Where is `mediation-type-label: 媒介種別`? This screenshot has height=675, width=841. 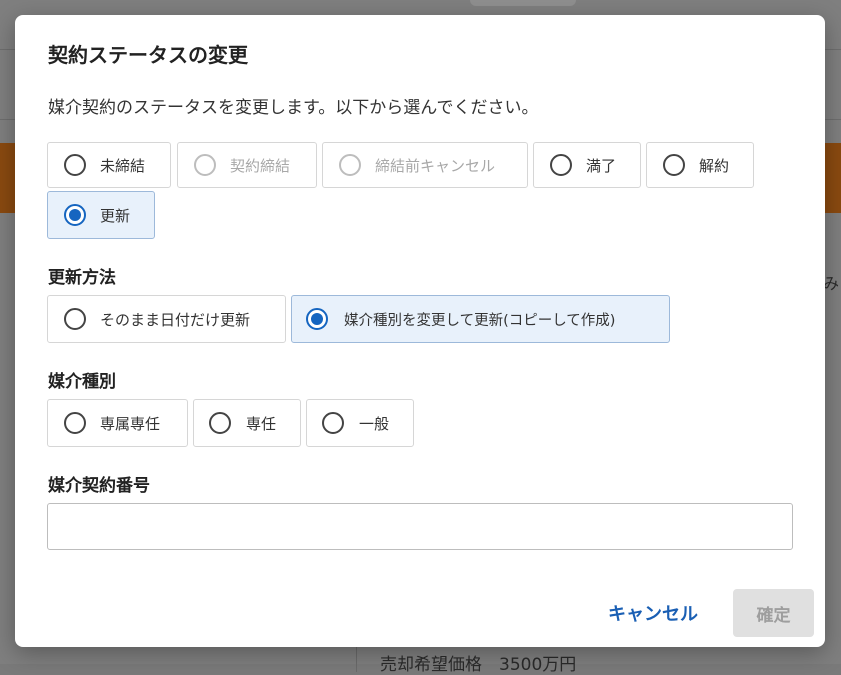
mediation-type-label: 媒介種別 is located at coordinates (82, 382).